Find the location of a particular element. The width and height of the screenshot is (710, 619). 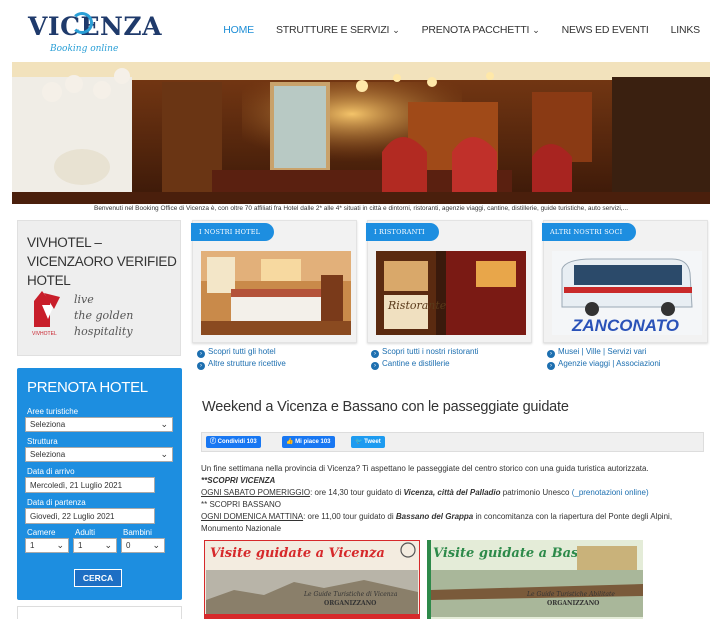

link-altre-strutture: › Altre strutture ricettive is located at coordinates (241, 364).